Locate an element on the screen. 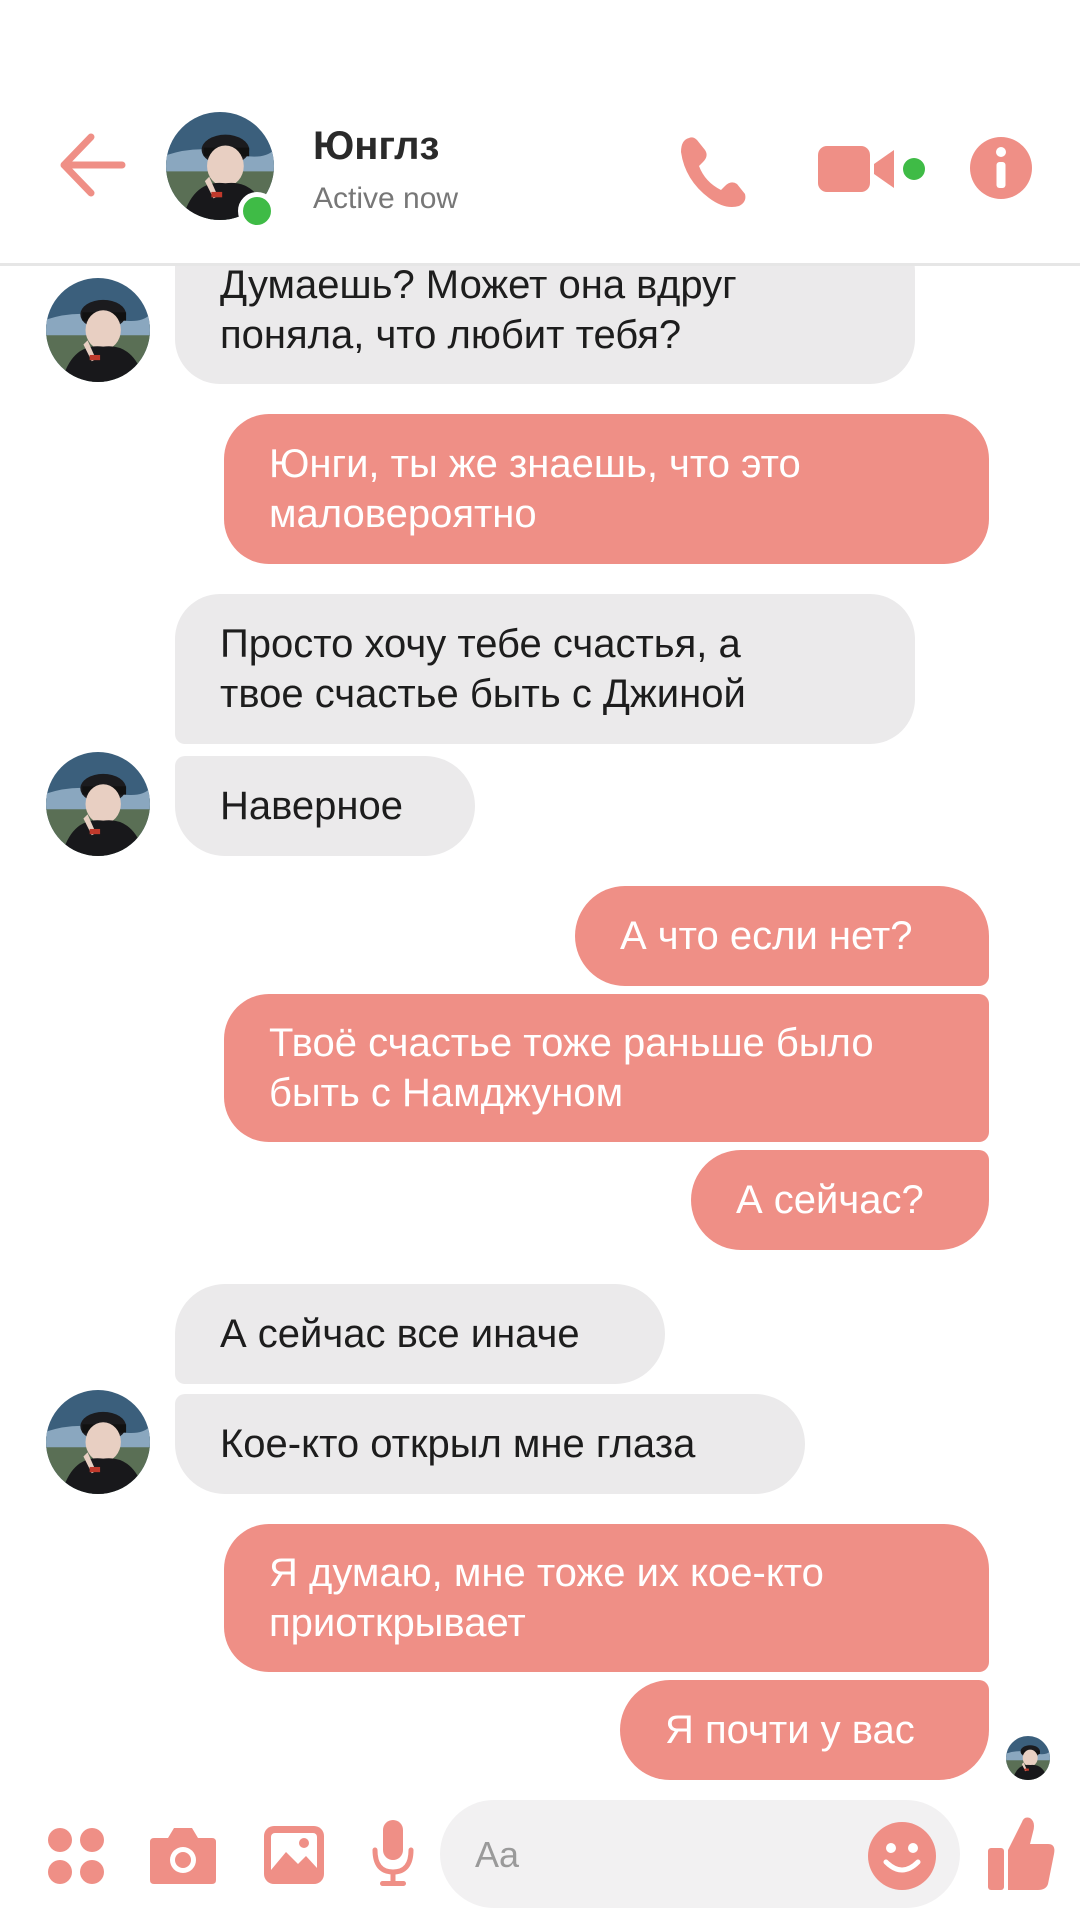 This screenshot has height=1920, width=1080. message-line: А сейчас? is located at coordinates (830, 1200).